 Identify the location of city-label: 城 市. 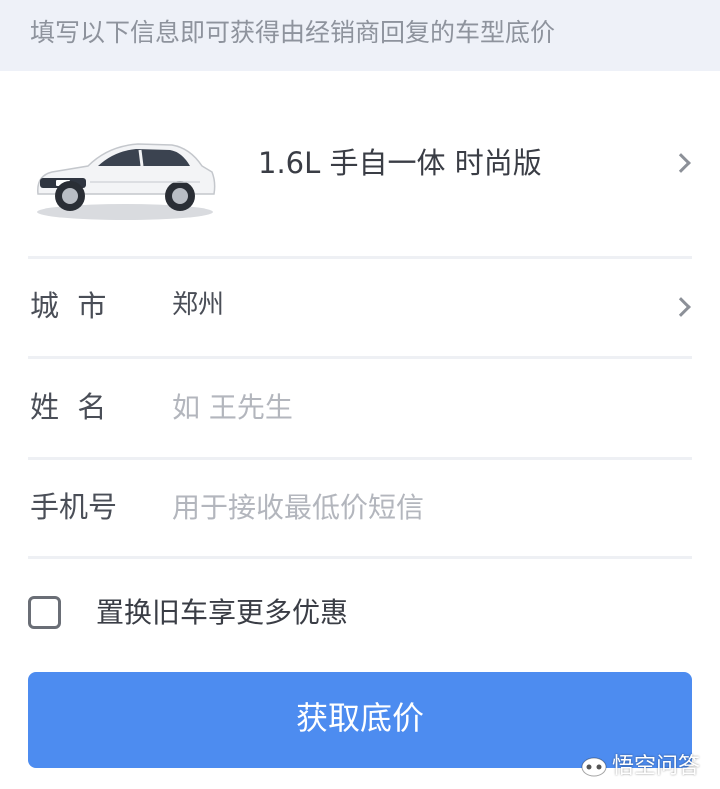
(68, 306).